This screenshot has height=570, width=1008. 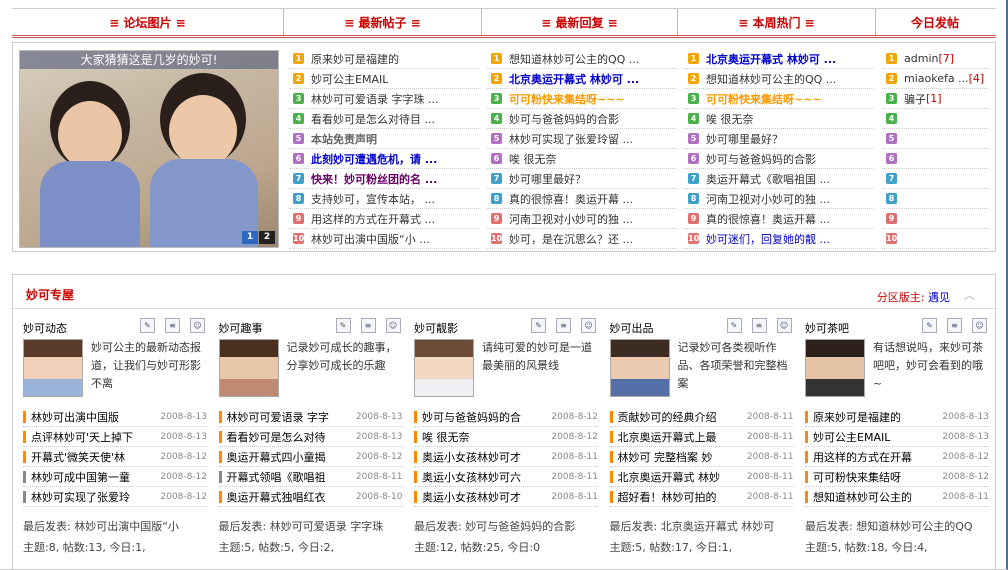 I want to click on thread-title: 奥运小女孩林妙可才, so click(x=484, y=497).